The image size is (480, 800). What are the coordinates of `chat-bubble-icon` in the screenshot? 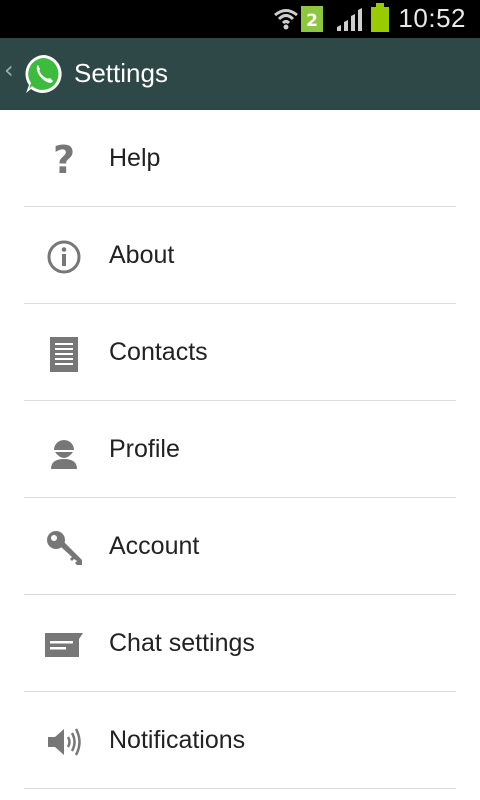 It's located at (64, 645).